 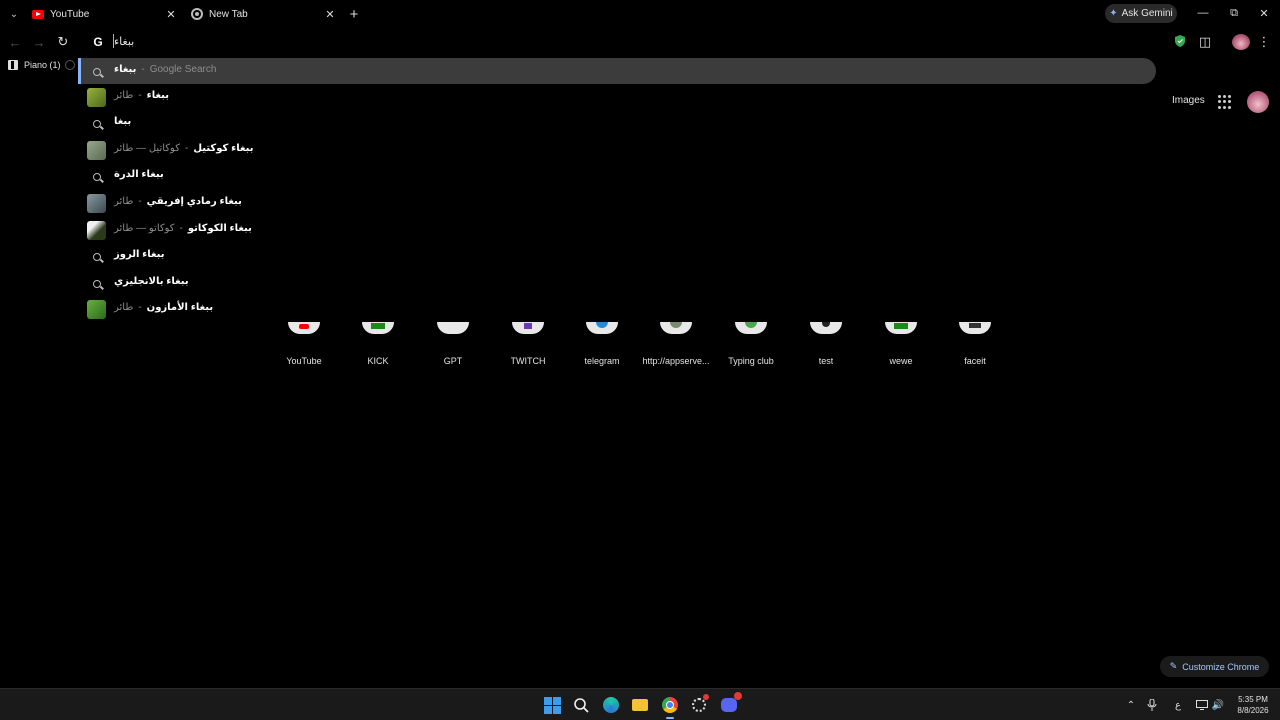 I want to click on app-gear-icon, so click(x=699, y=704).